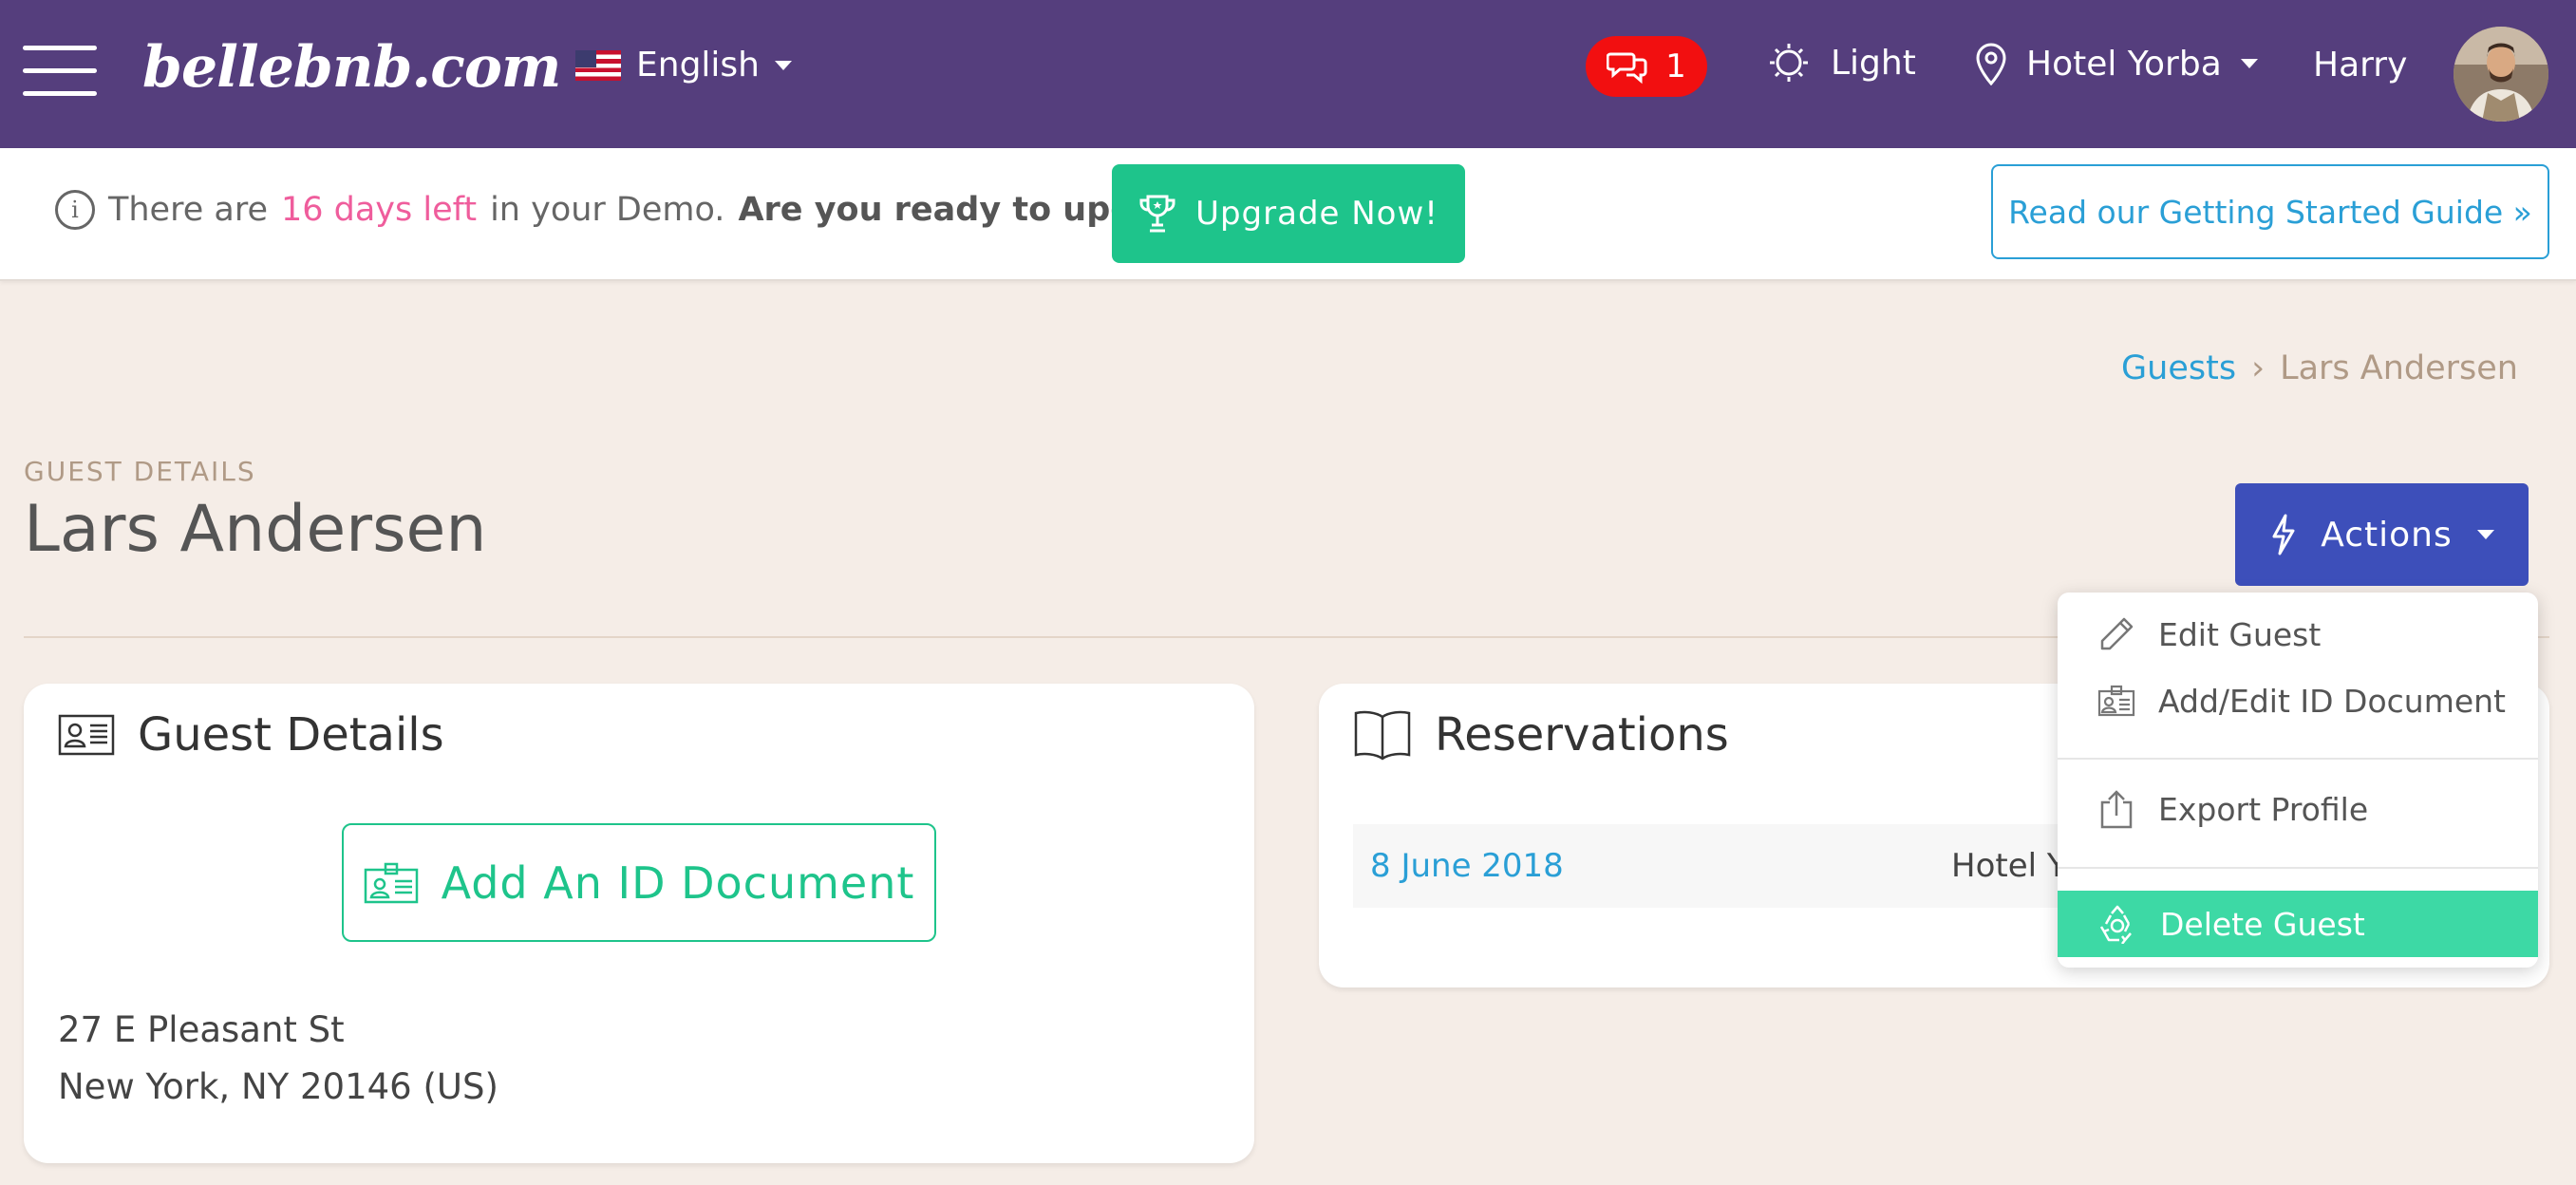  Describe the element at coordinates (1382, 735) in the screenshot. I see `book-icon` at that location.